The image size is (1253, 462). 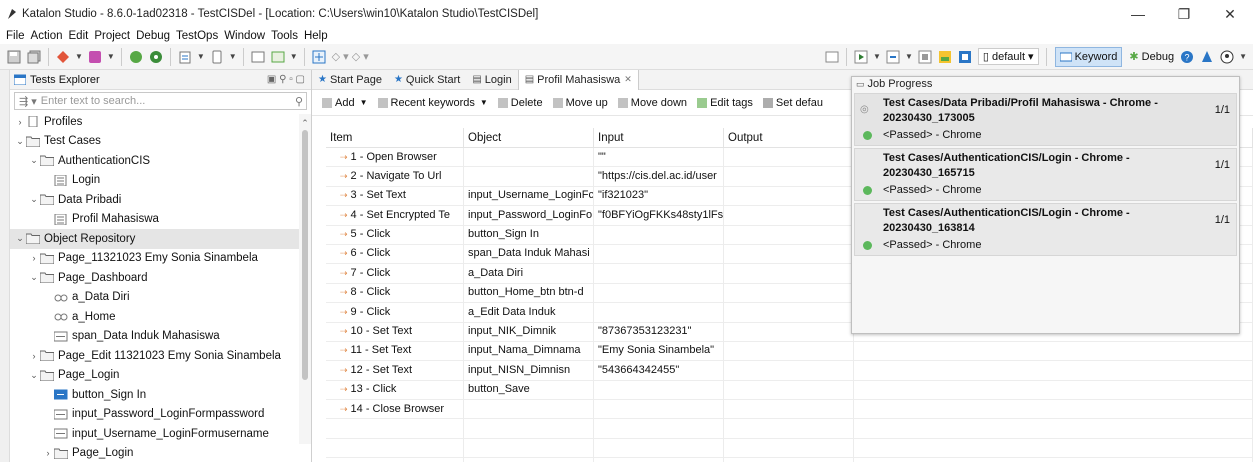 I want to click on tree-item: › Page_11321023 Emy Sonia Sinambela, so click(x=160, y=259).